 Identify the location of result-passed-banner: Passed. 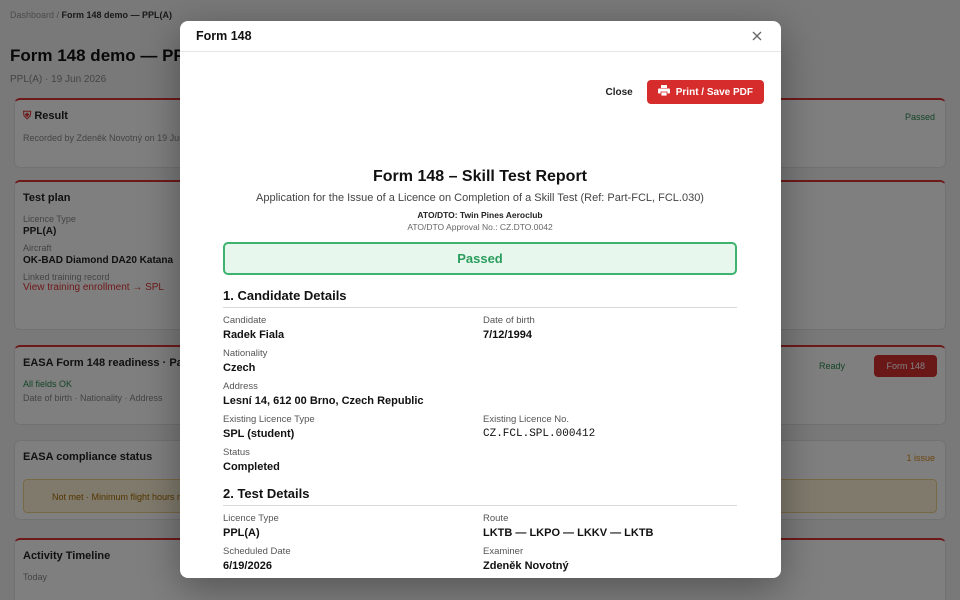
(480, 258).